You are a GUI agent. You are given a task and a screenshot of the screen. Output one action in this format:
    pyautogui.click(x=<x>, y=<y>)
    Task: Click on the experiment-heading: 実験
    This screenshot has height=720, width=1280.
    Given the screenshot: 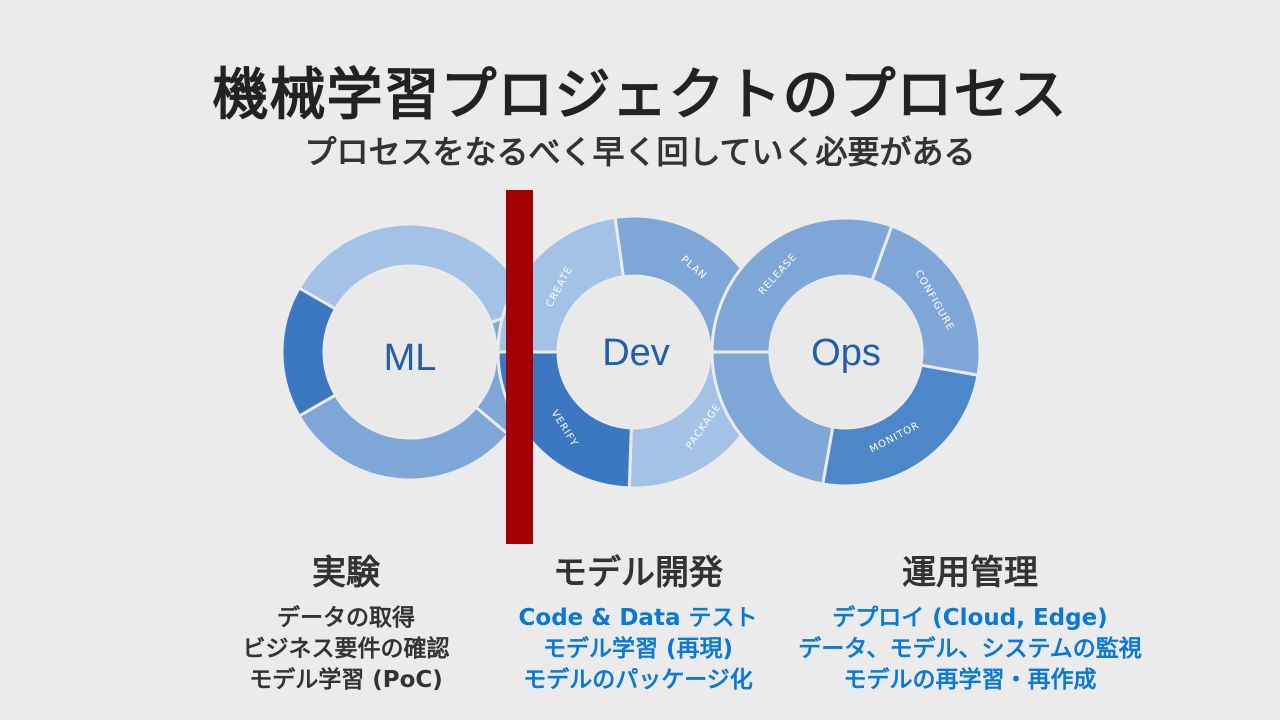 What is the action you would take?
    pyautogui.click(x=346, y=573)
    